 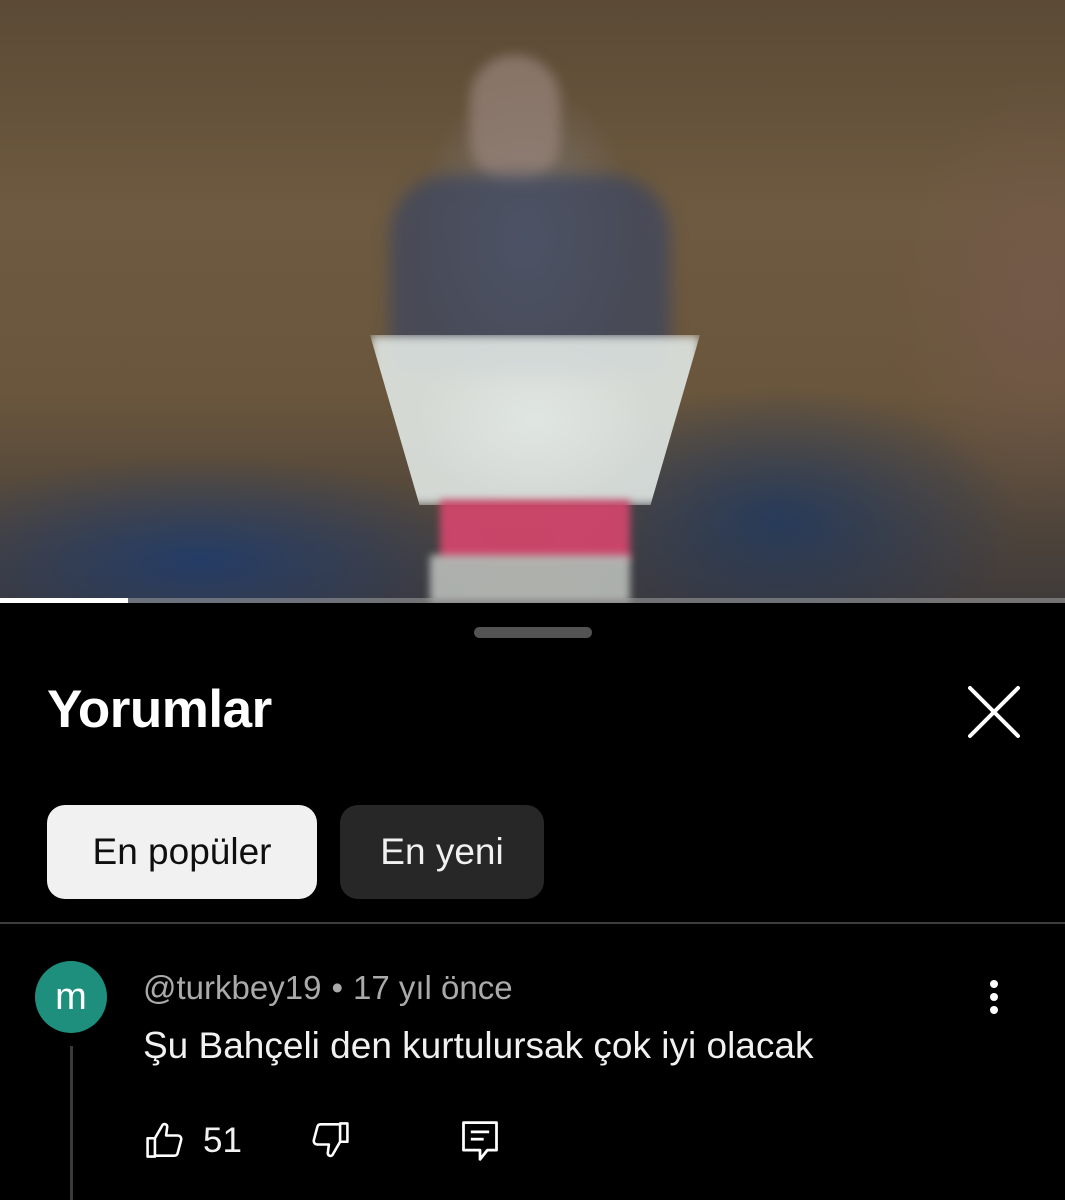 What do you see at coordinates (533, 632) in the screenshot?
I see `sheet-drag-handle` at bounding box center [533, 632].